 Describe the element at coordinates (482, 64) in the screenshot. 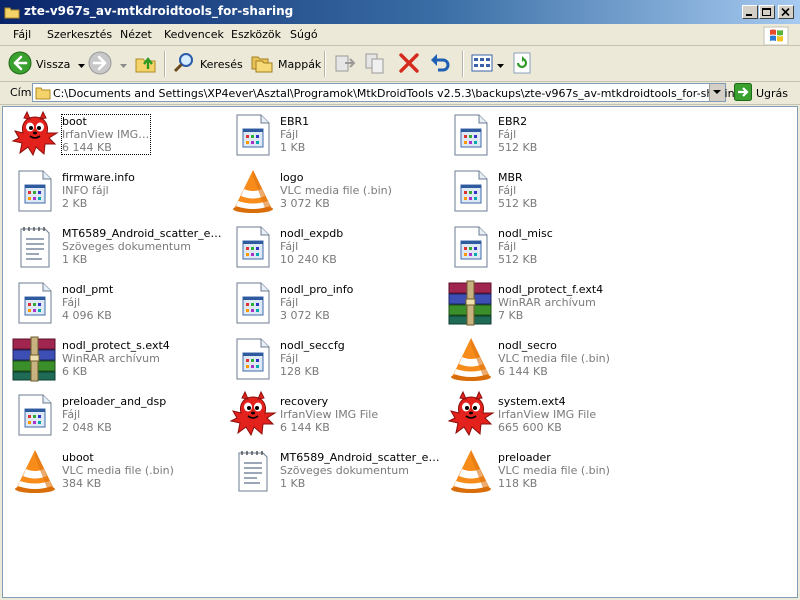

I see `views-grid-icon` at that location.